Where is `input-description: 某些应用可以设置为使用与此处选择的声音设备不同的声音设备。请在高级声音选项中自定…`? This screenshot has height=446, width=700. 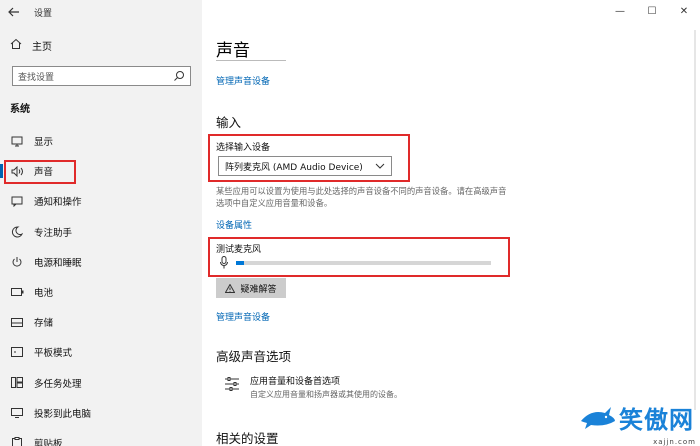 input-description: 某些应用可以设置为使用与此处选择的声音设备不同的声音设备。请在高级声音选项中自定… is located at coordinates (361, 197).